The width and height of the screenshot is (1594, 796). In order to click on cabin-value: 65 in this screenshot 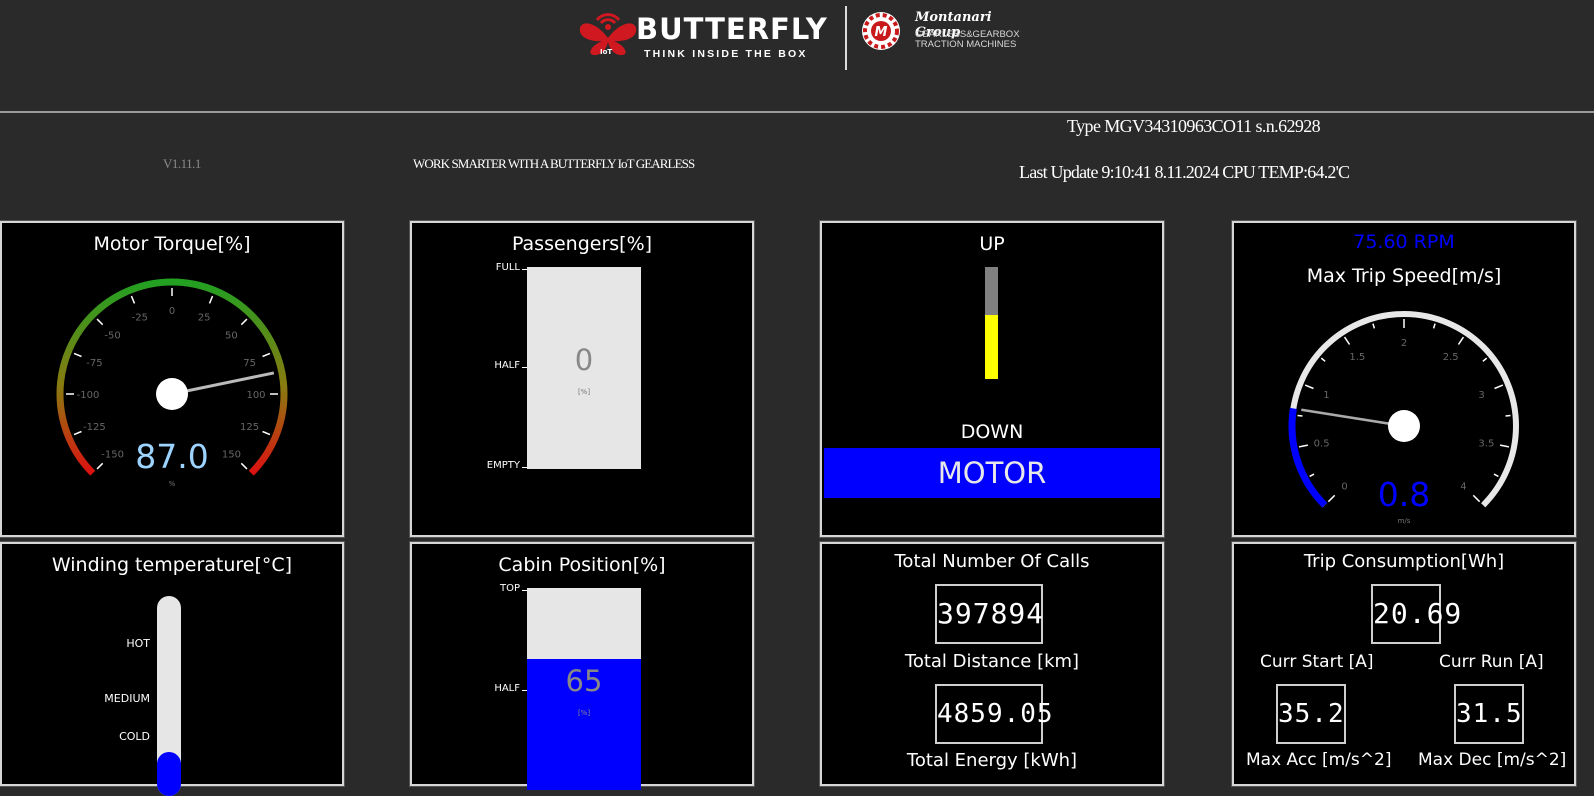, I will do `click(584, 681)`.